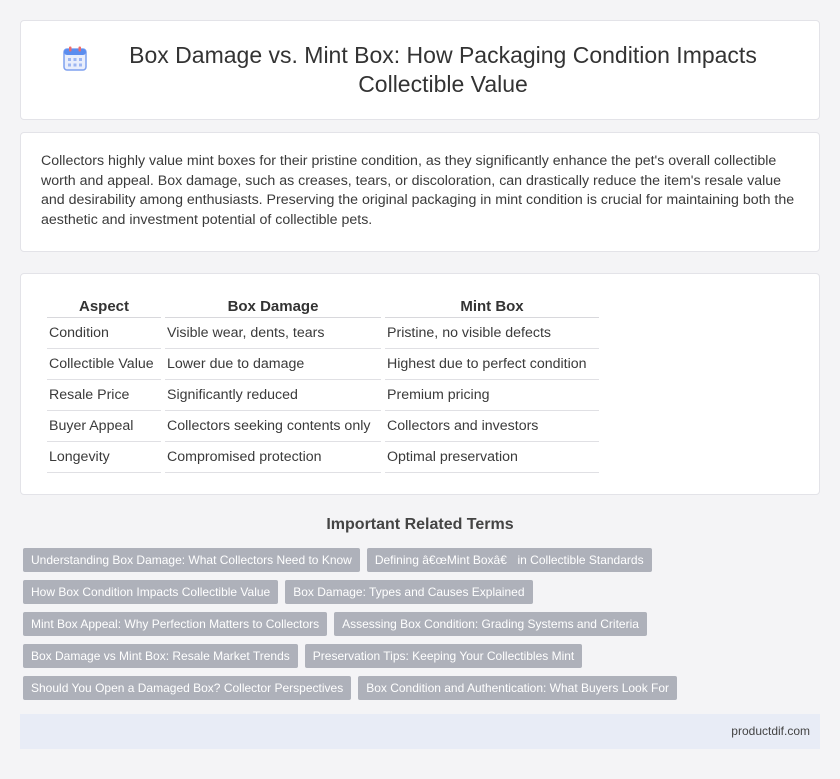 This screenshot has width=840, height=779. Describe the element at coordinates (420, 524) in the screenshot. I see `related-terms-title: Important Related Terms` at that location.